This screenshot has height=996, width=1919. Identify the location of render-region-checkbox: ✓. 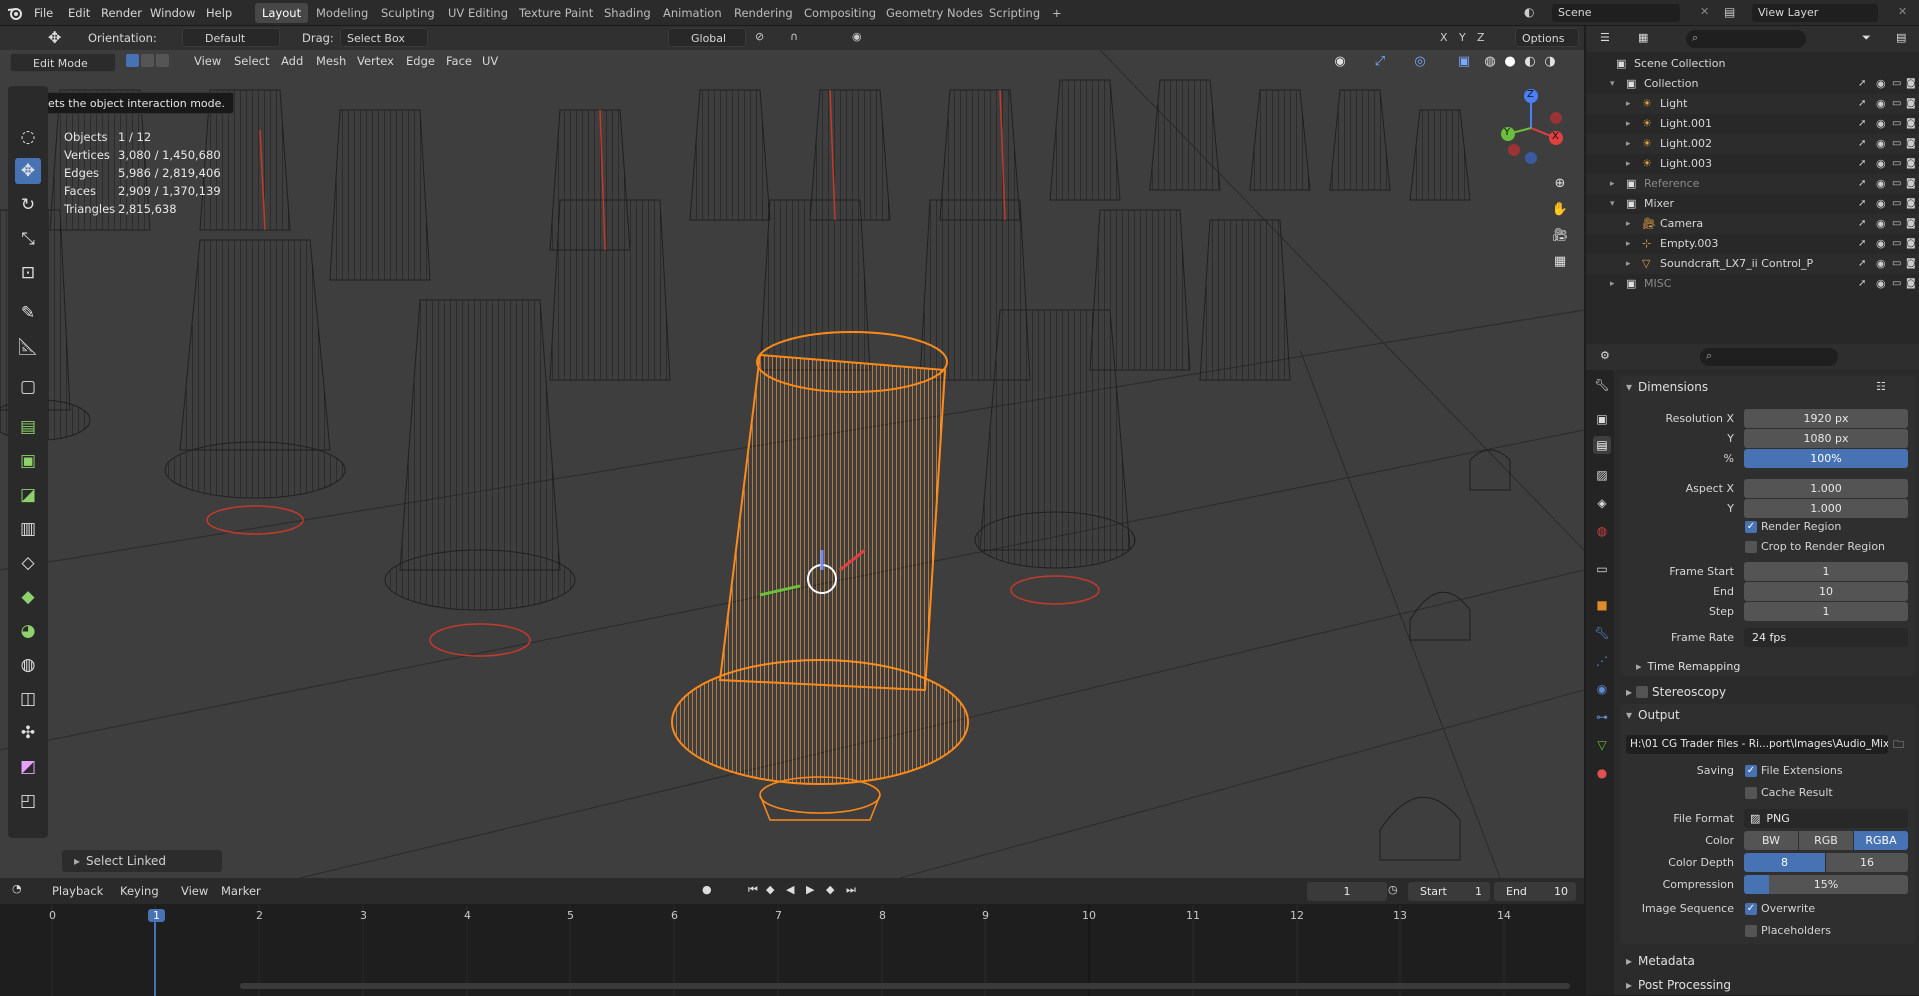
(1751, 527).